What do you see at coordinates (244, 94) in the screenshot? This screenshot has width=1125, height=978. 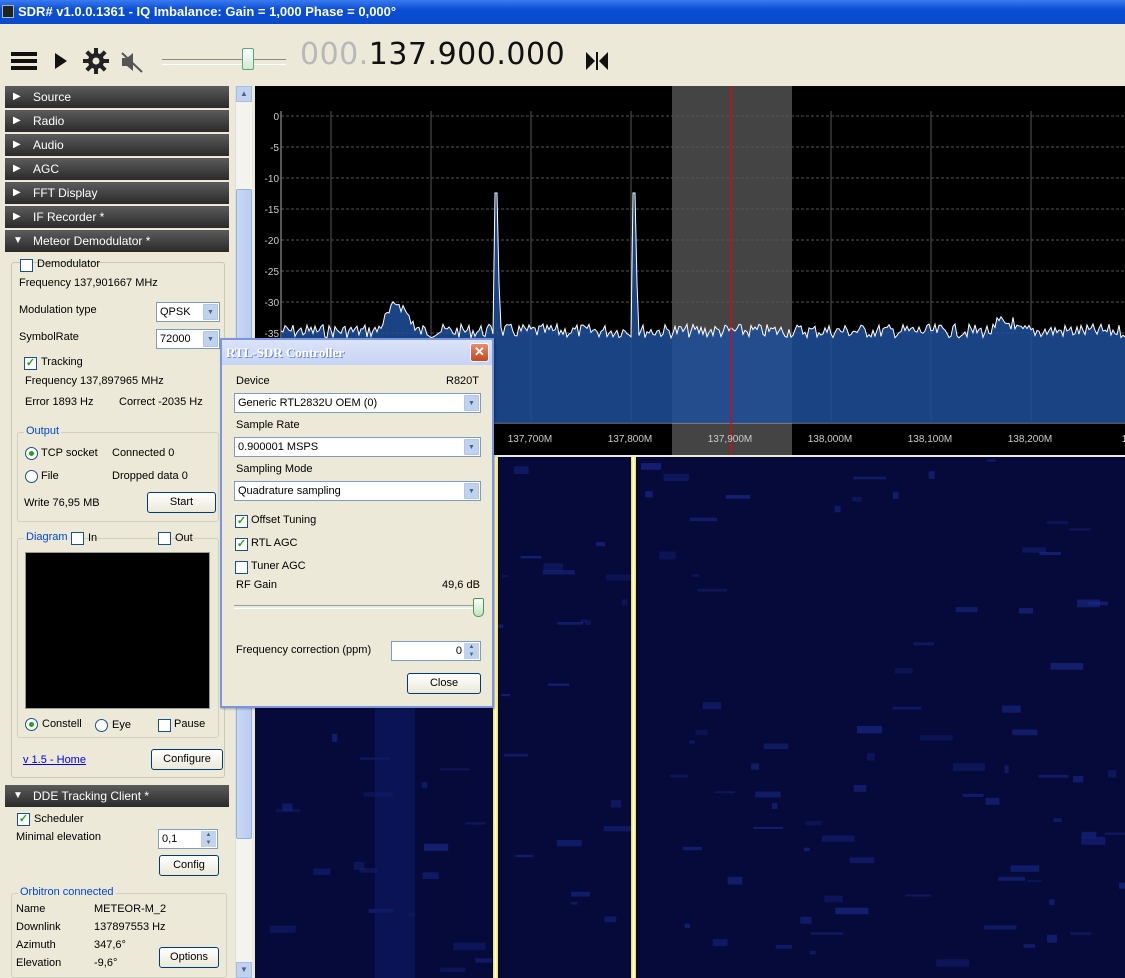 I see `scroll-up-icon: ▲` at bounding box center [244, 94].